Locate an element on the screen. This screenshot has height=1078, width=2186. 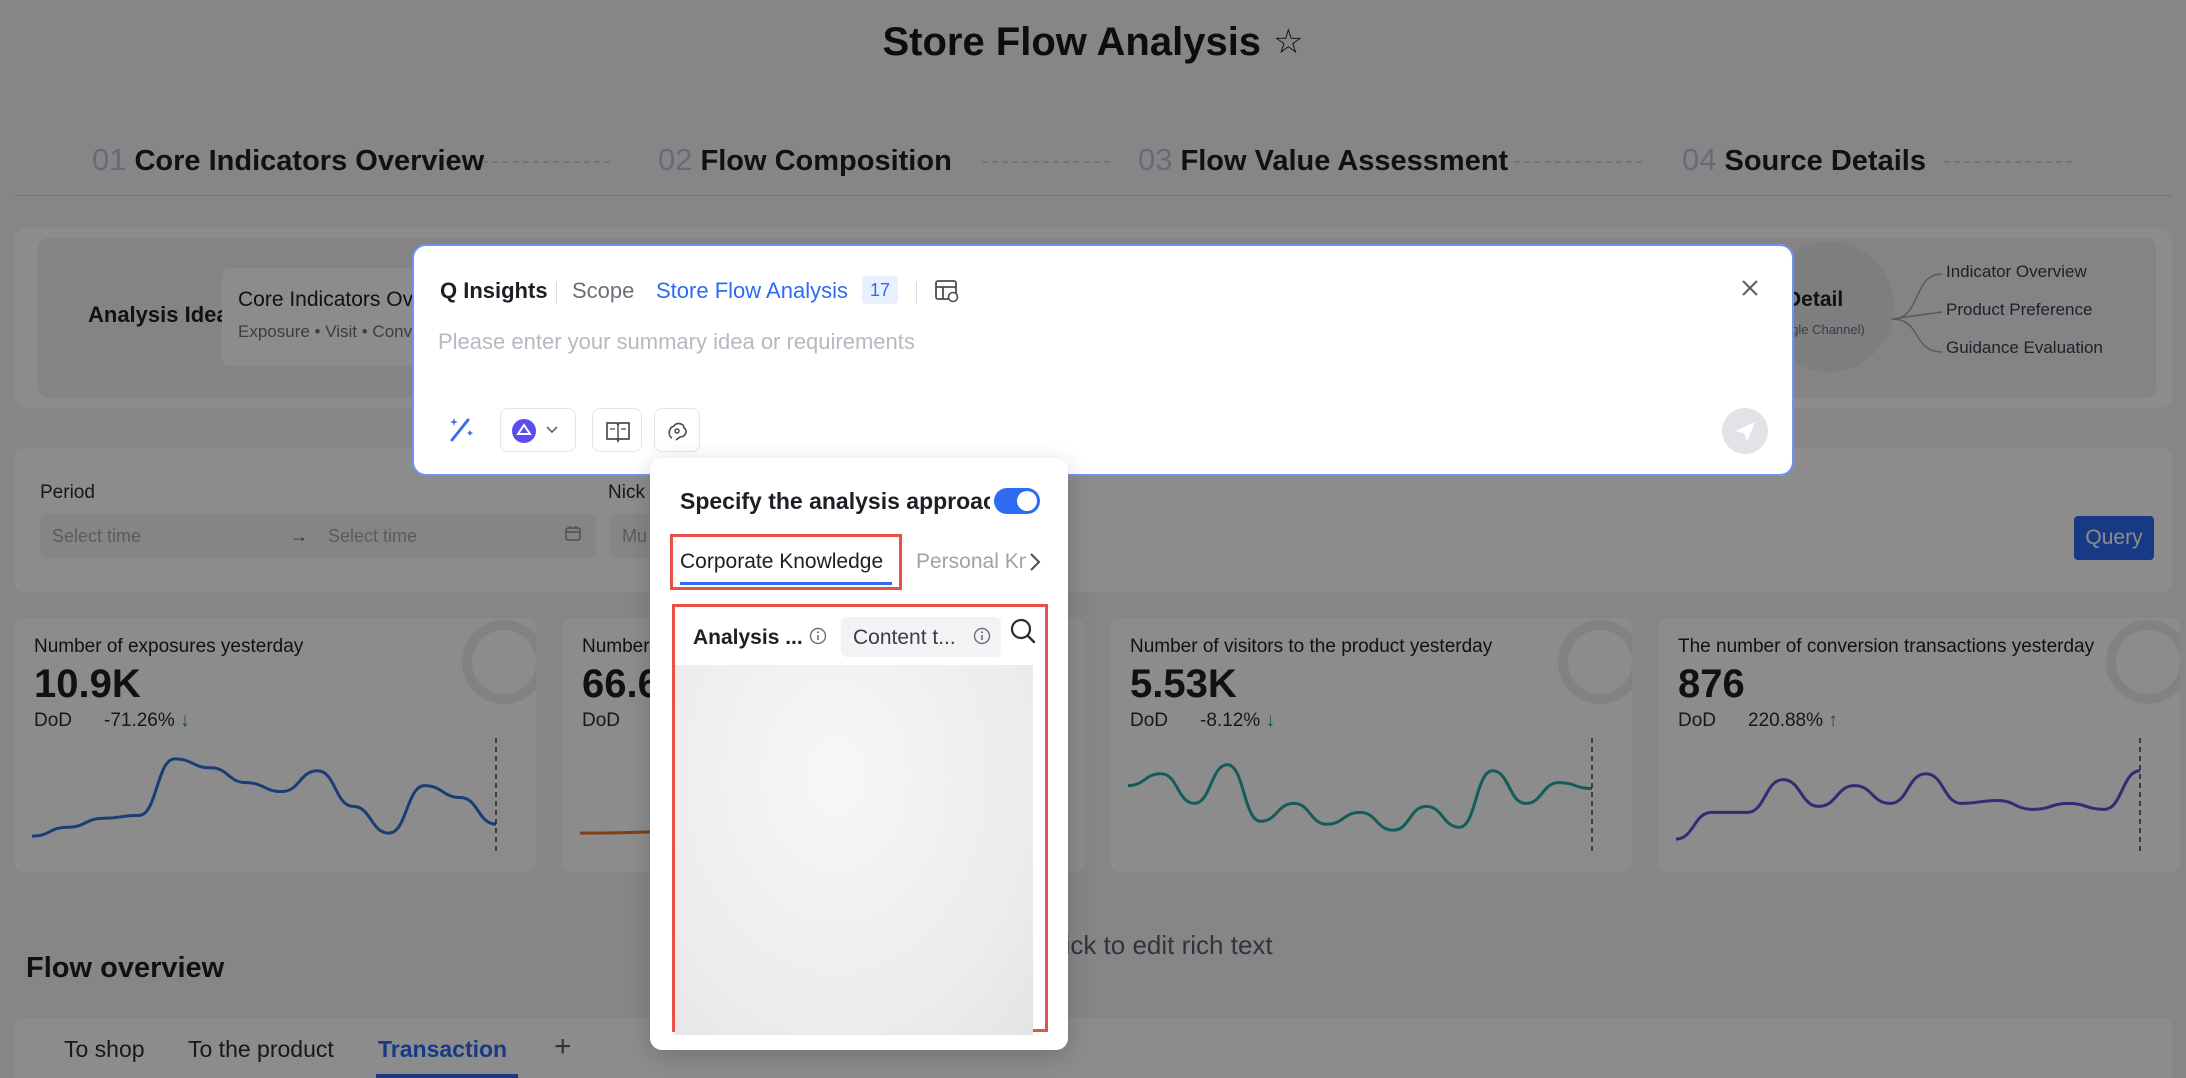
brain-icon is located at coordinates (677, 431).